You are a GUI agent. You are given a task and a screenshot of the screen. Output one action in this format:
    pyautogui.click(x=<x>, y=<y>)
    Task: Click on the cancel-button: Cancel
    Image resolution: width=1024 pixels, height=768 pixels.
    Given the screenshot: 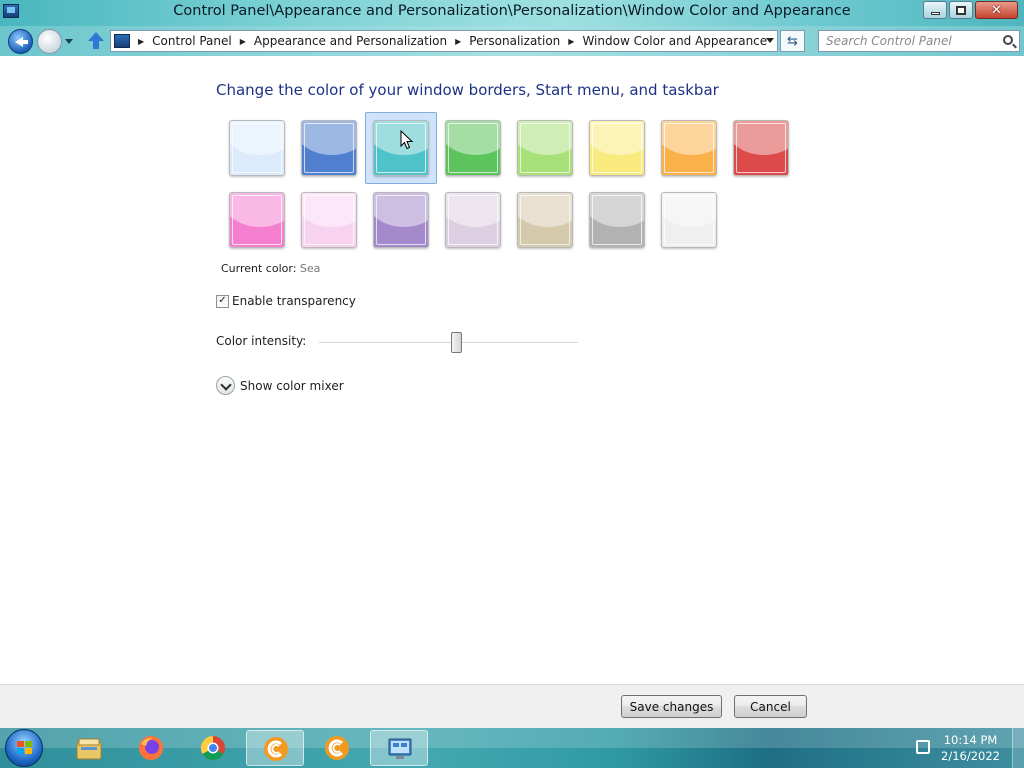 What is the action you would take?
    pyautogui.click(x=770, y=706)
    